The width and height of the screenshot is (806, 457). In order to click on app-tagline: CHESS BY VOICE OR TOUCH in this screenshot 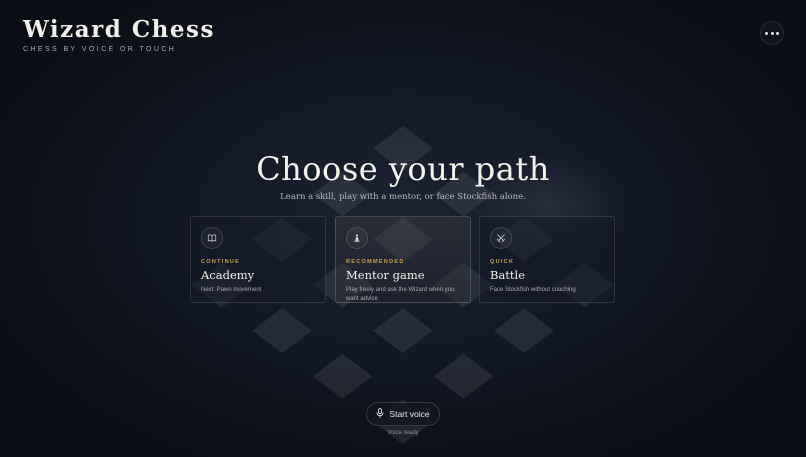, I will do `click(100, 49)`.